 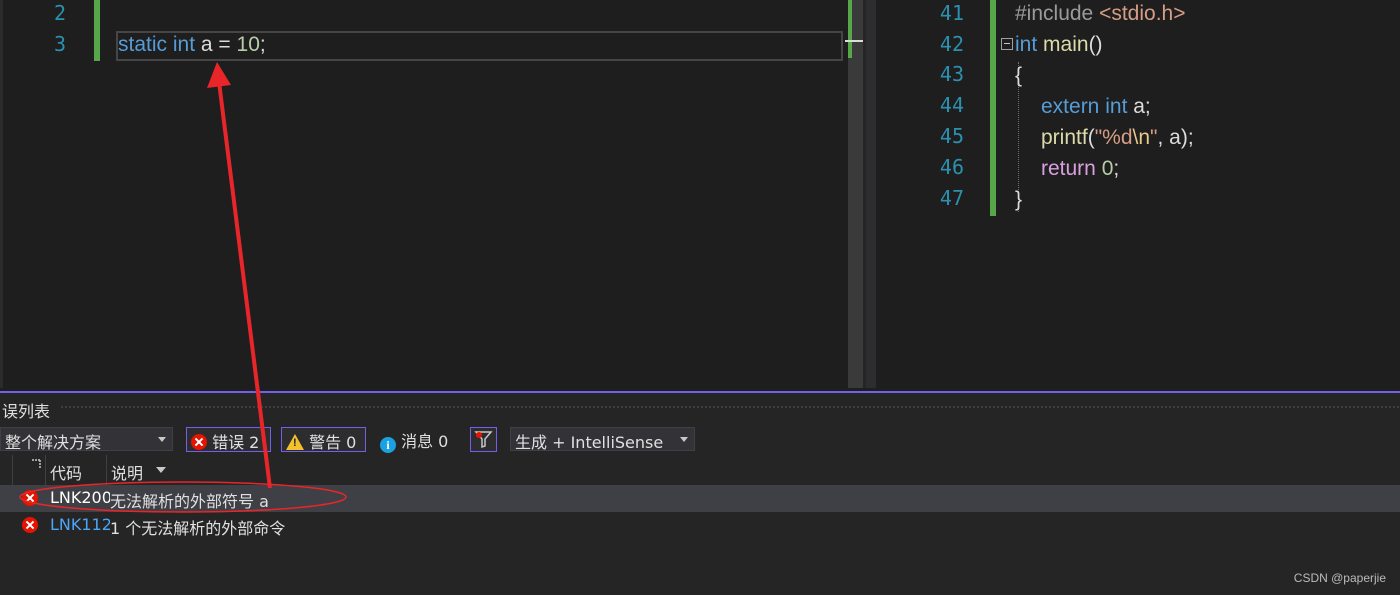 I want to click on code-line-return: return 0;, so click(x=1080, y=169).